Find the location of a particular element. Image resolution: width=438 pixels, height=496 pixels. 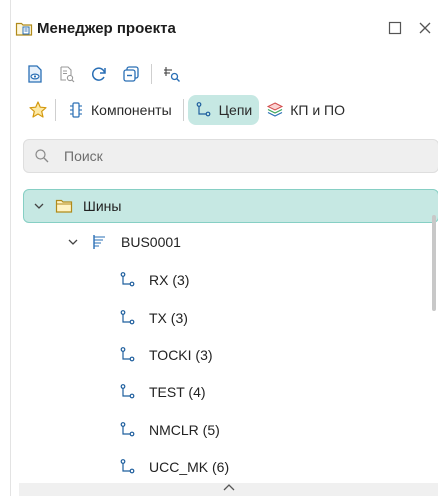

tree-item-buses: Шины is located at coordinates (230, 206).